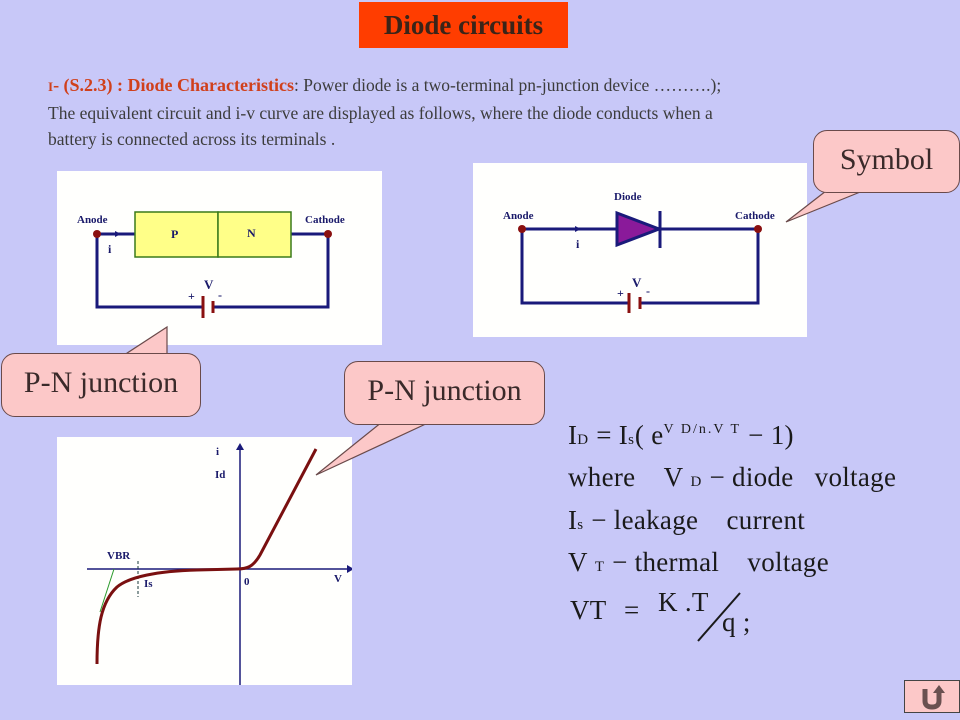 Image resolution: width=960 pixels, height=720 pixels. What do you see at coordinates (696, 482) in the screenshot?
I see `vd-sub: D` at bounding box center [696, 482].